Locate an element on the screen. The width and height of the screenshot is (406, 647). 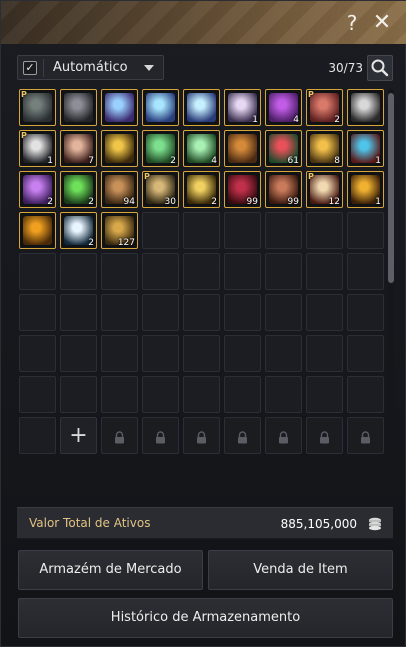
item-slot-gold-crystal: 2 is located at coordinates (201, 189).